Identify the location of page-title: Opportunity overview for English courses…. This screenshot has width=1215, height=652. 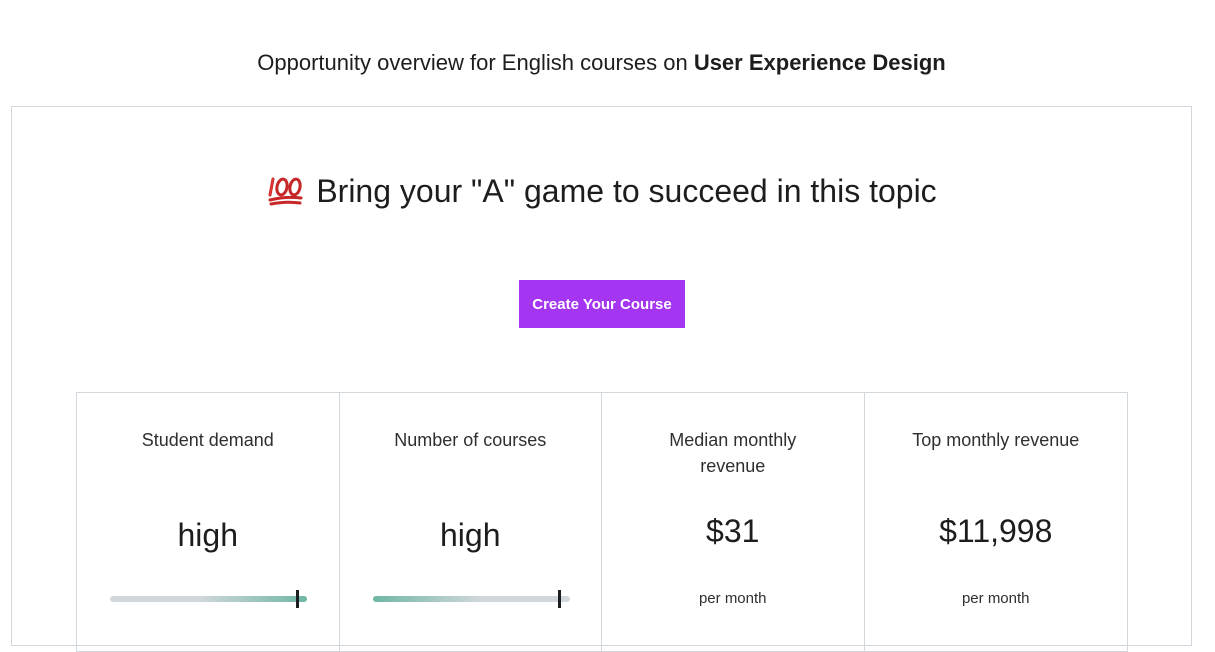
(601, 63).